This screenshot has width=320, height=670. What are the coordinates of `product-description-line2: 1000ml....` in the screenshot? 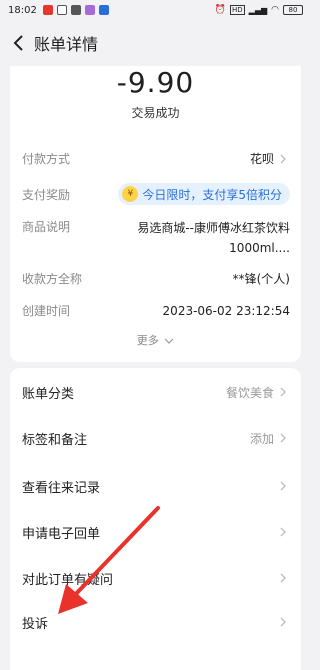 It's located at (259, 248).